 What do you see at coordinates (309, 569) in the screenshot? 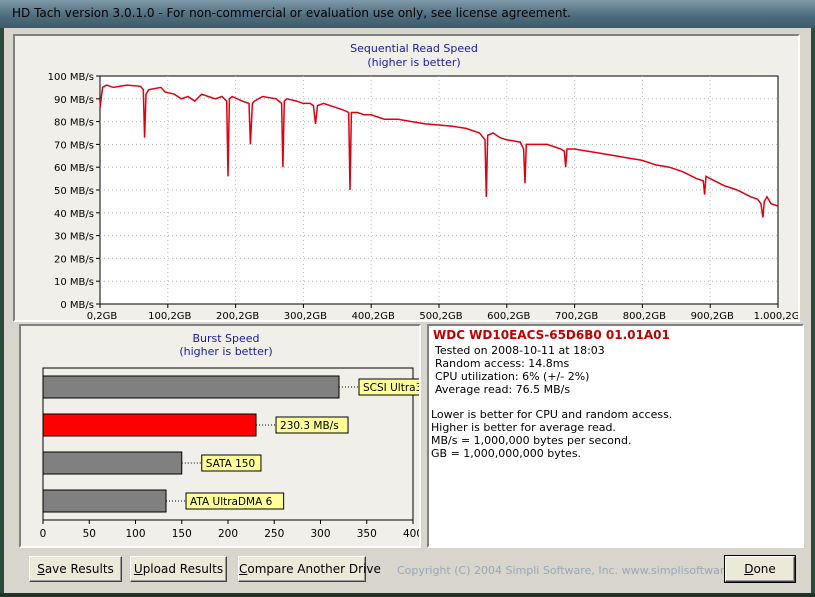
I see `compare-another-drive-button: Compare Another Drive` at bounding box center [309, 569].